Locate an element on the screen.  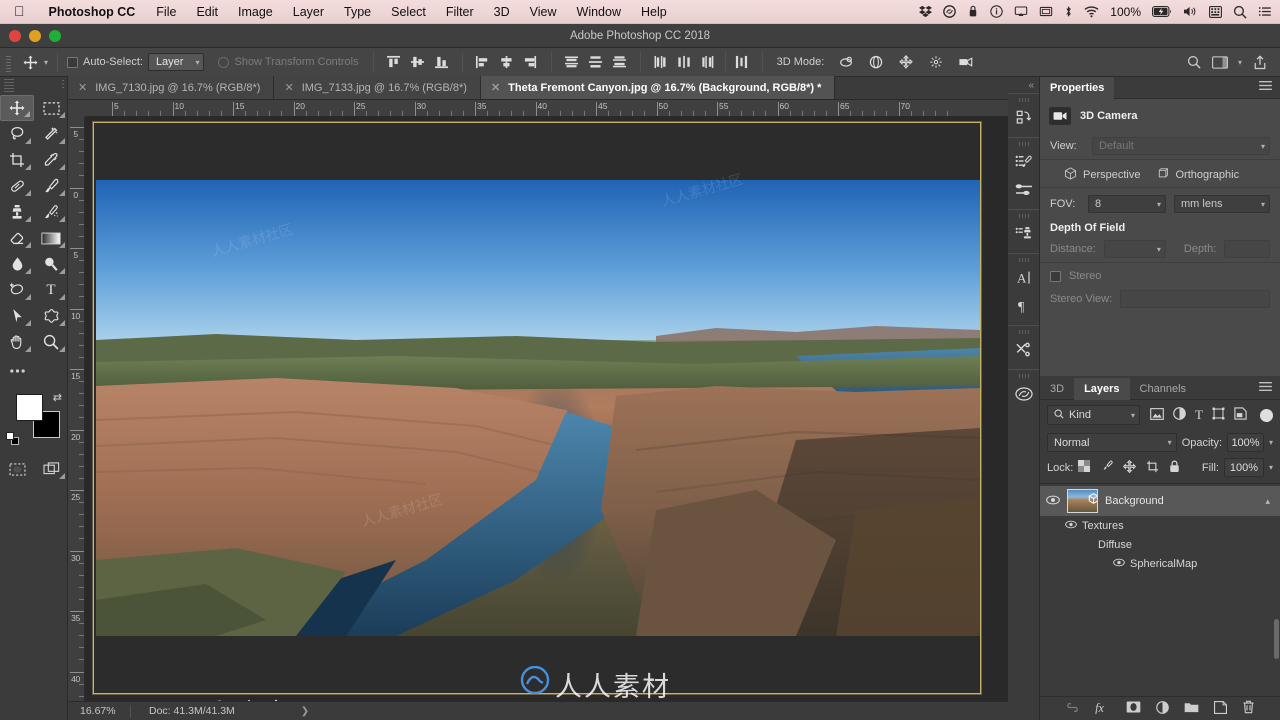
zoom-tool-icon is located at coordinates (51, 342).